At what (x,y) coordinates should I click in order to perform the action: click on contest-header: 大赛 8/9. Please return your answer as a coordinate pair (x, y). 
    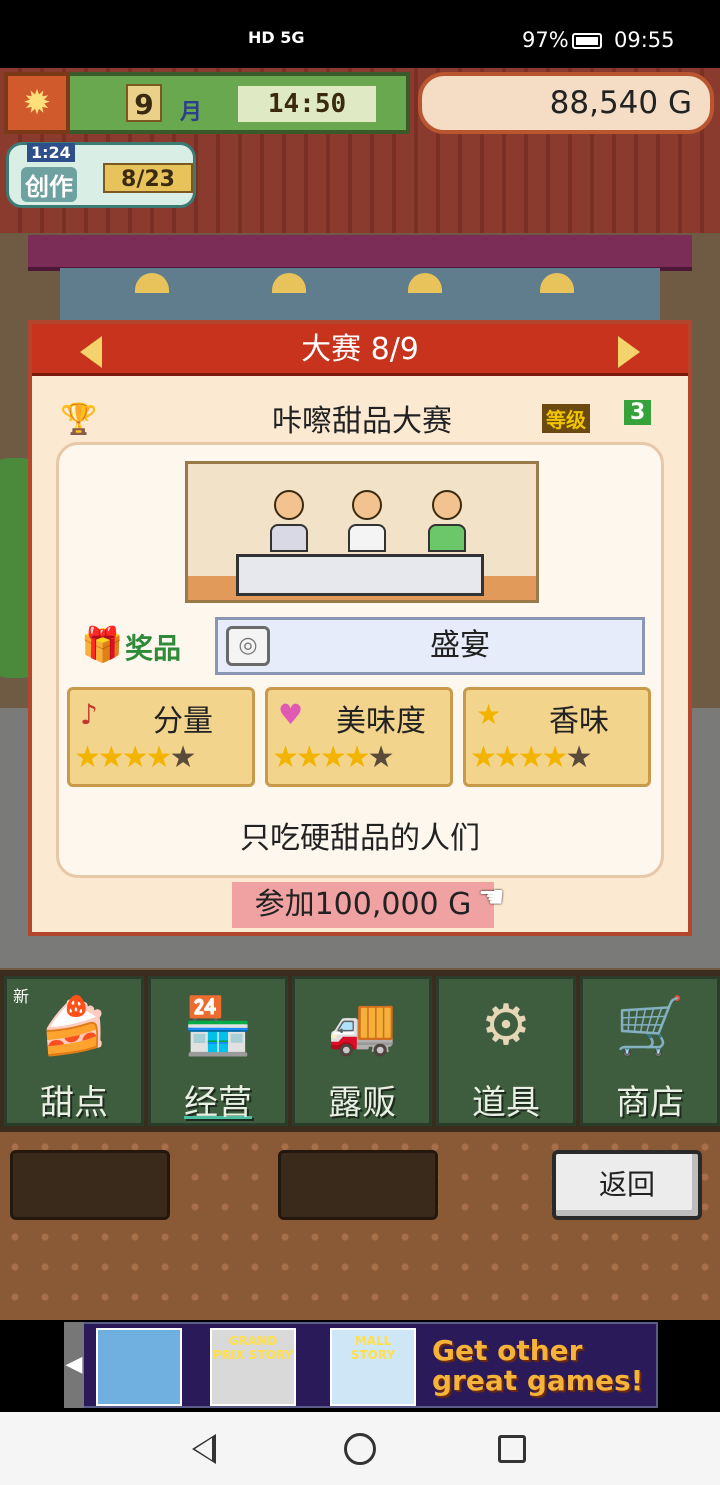
    Looking at the image, I should click on (360, 350).